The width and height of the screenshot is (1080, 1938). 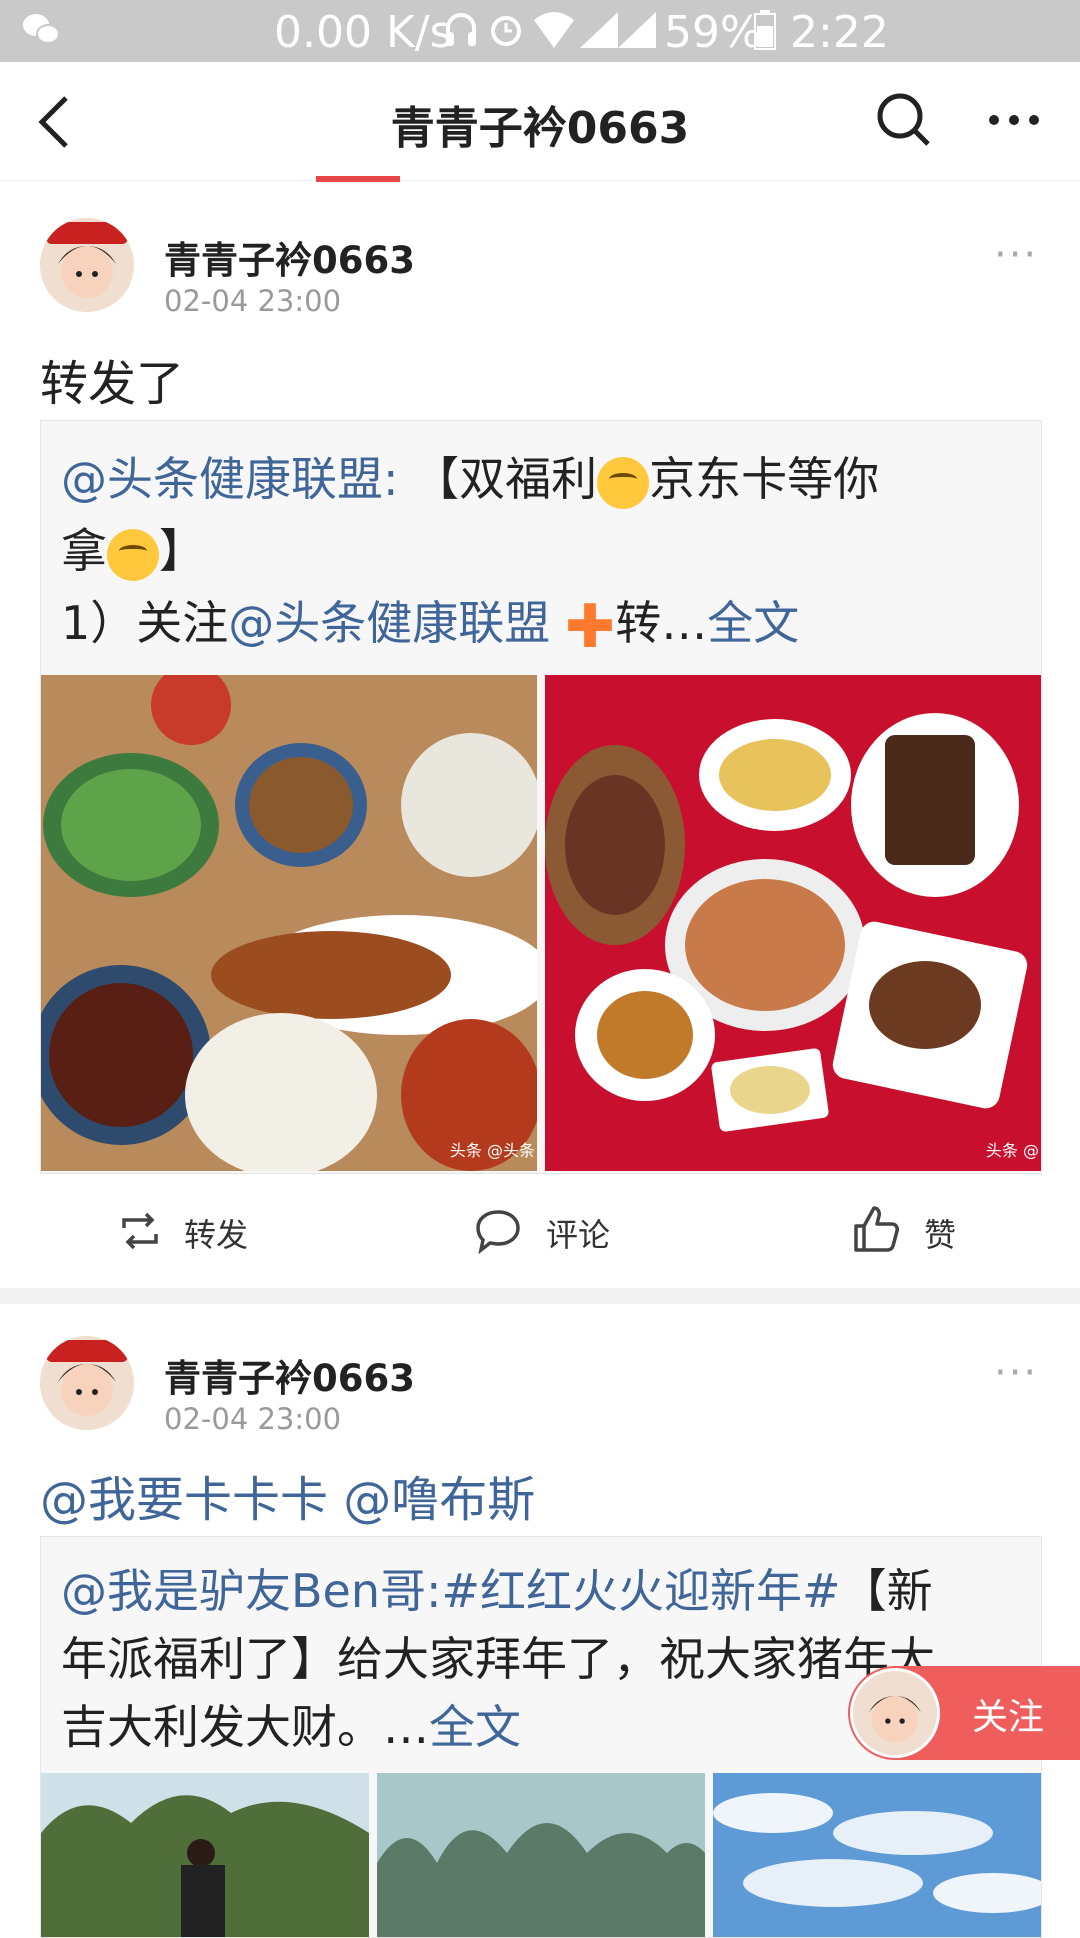 What do you see at coordinates (389, 623) in the screenshot?
I see `quote-line3-mention: @头条健康联盟` at bounding box center [389, 623].